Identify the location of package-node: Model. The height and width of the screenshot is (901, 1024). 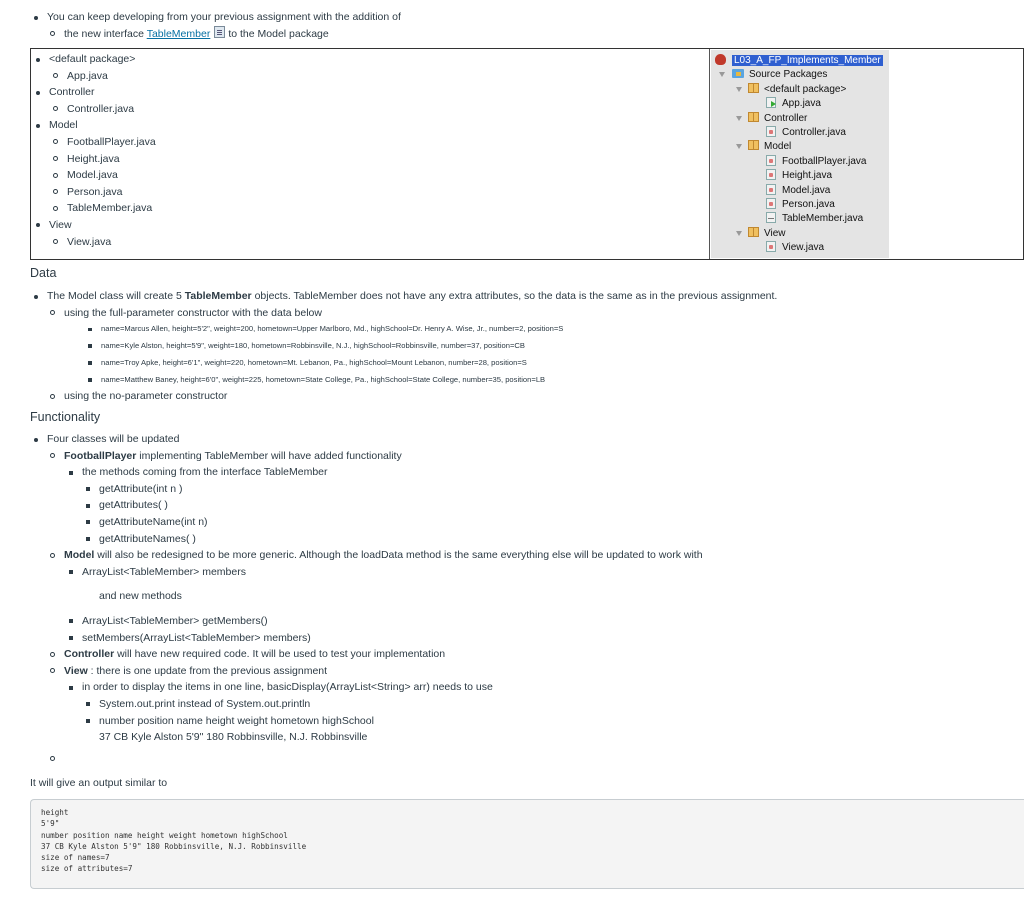
(763, 147).